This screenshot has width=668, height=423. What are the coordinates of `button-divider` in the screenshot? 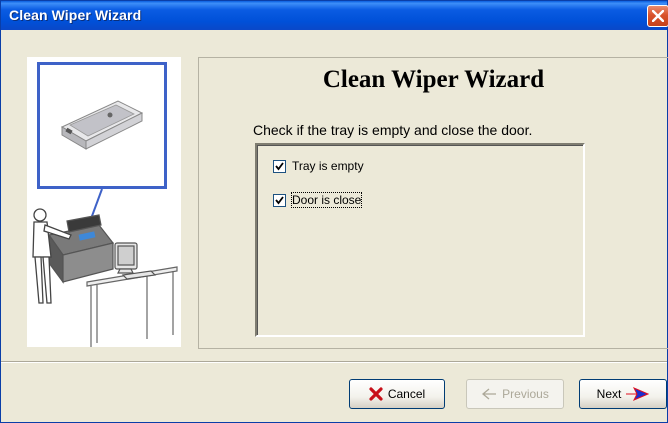 It's located at (334, 362).